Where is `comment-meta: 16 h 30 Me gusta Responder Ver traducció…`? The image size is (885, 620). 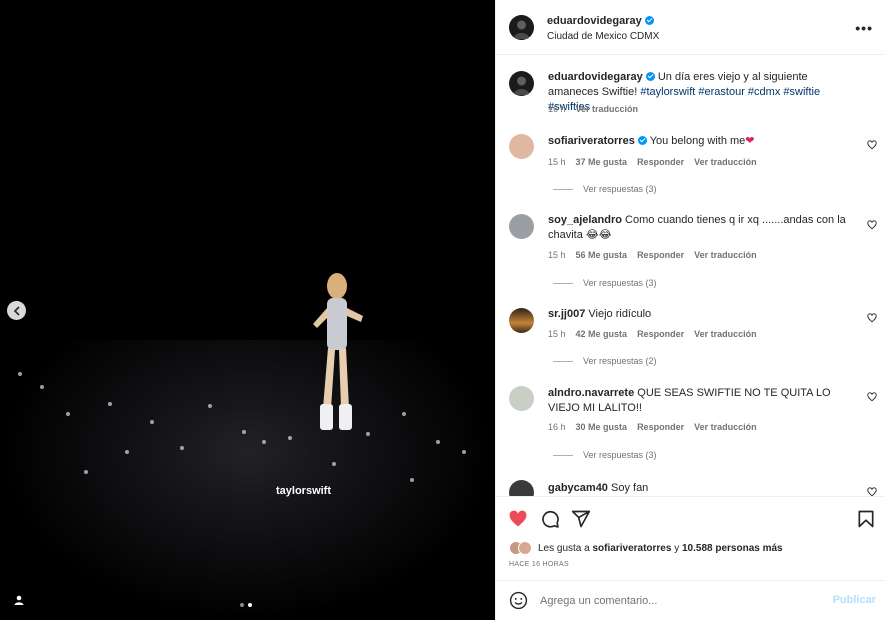
comment-meta: 16 h 30 Me gusta Responder Ver traducció… is located at coordinates (652, 427).